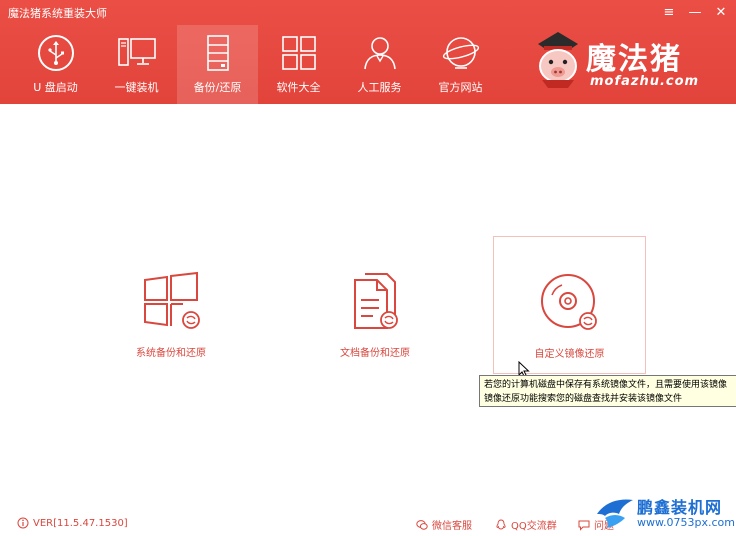 The width and height of the screenshot is (736, 536). I want to click on eagle-logo-icon, so click(615, 513).